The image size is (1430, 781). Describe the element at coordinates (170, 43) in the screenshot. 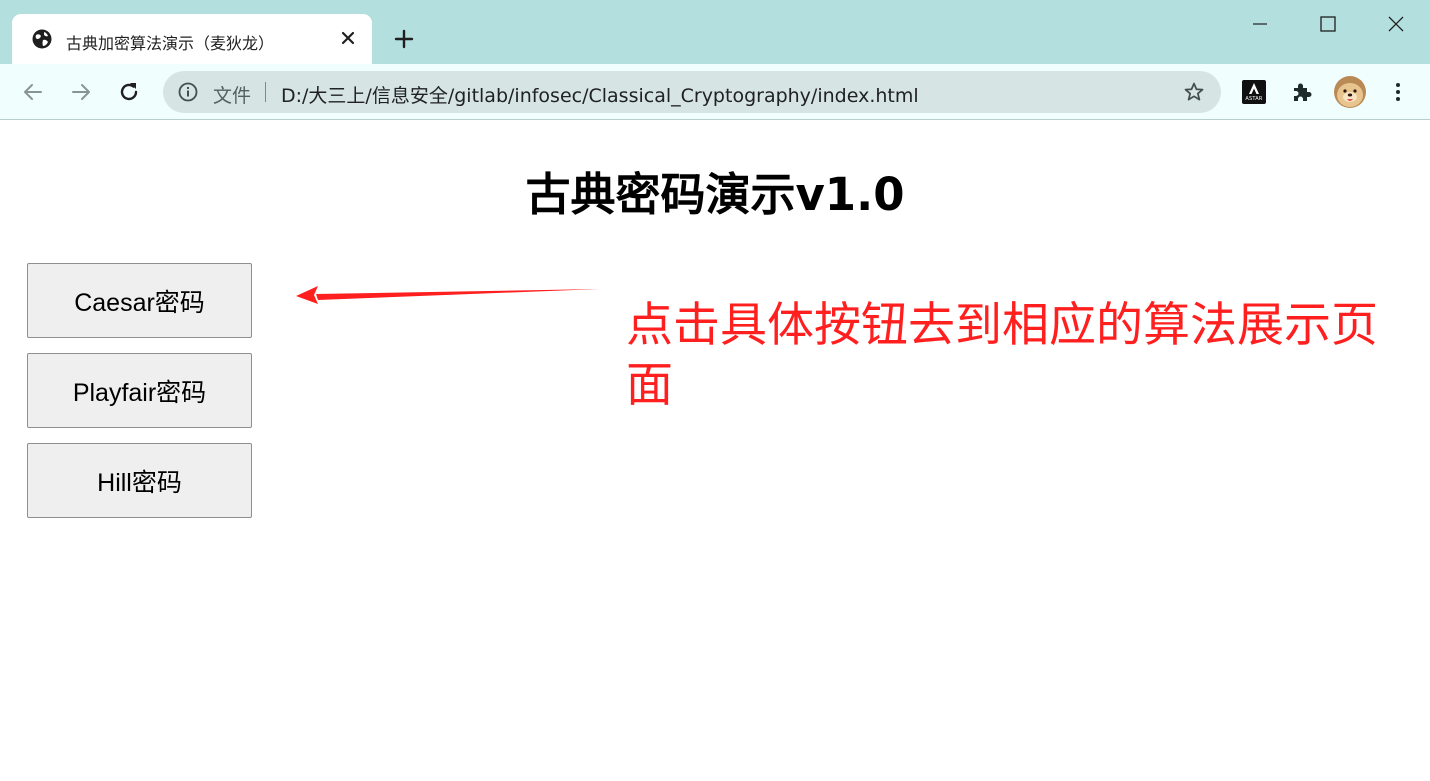

I see `tab-title: 古典加密算法演示（麦狄龙）` at that location.